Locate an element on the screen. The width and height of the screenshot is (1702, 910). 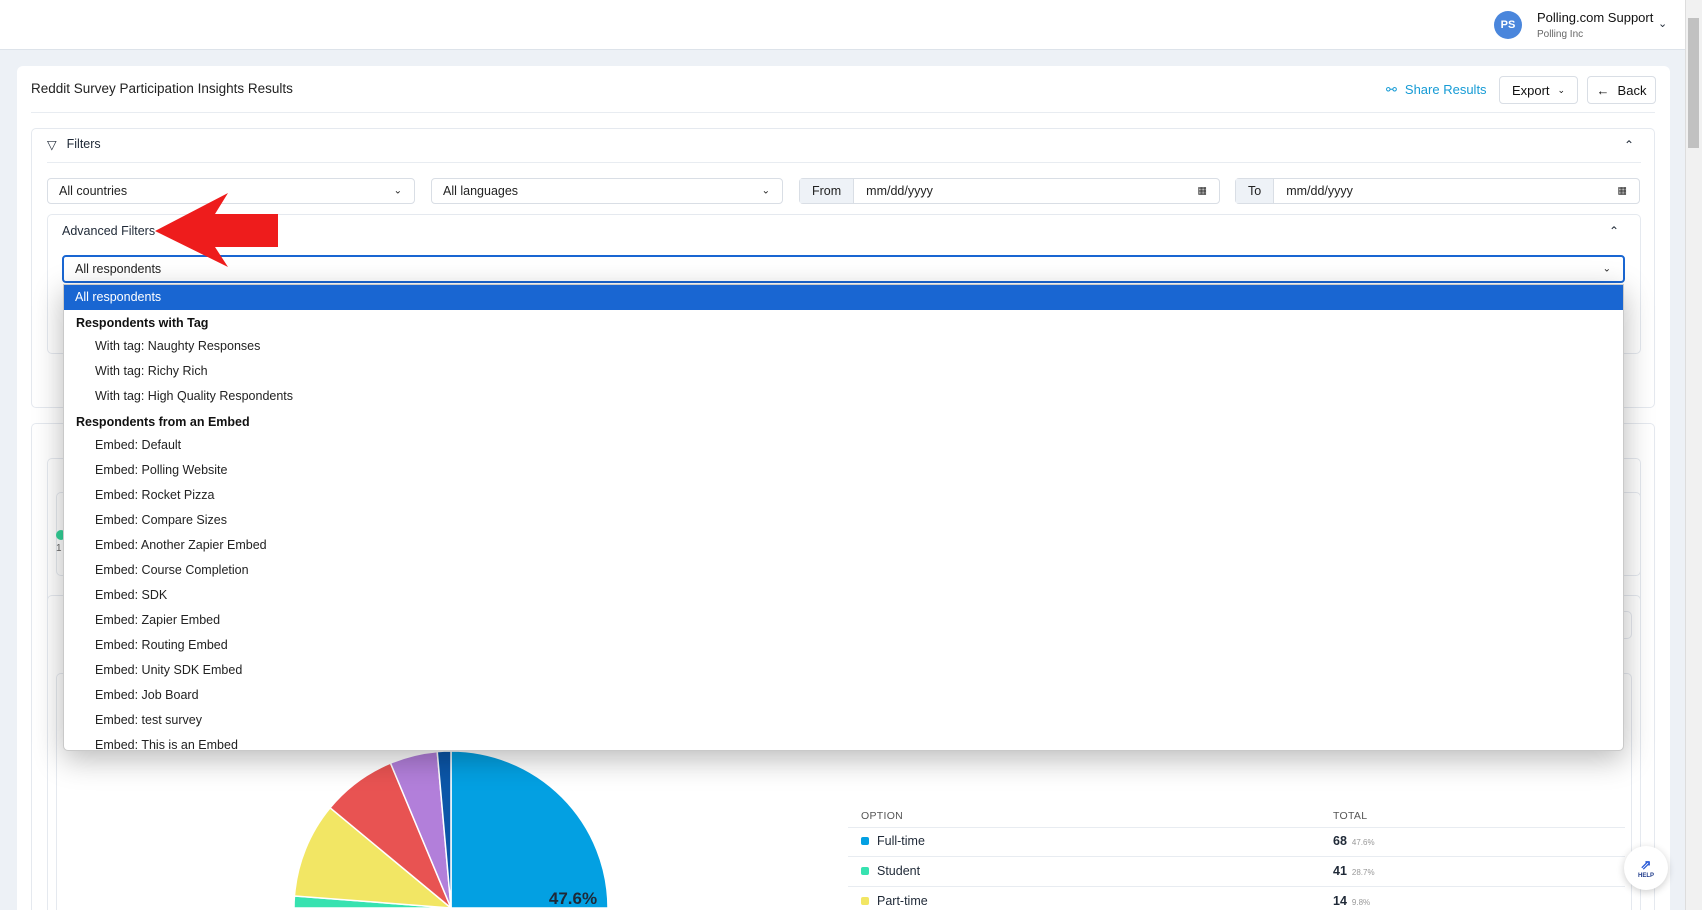
table-row: Full-time is located at coordinates (893, 841).